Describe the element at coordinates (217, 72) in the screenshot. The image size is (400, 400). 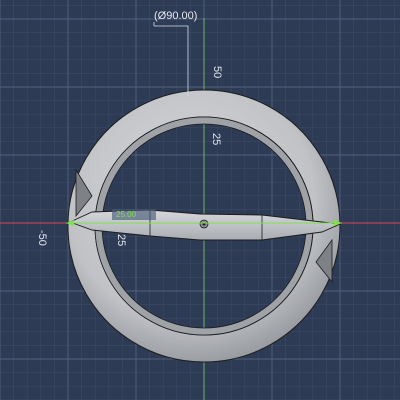
I see `y-axis-label-50: 50` at that location.